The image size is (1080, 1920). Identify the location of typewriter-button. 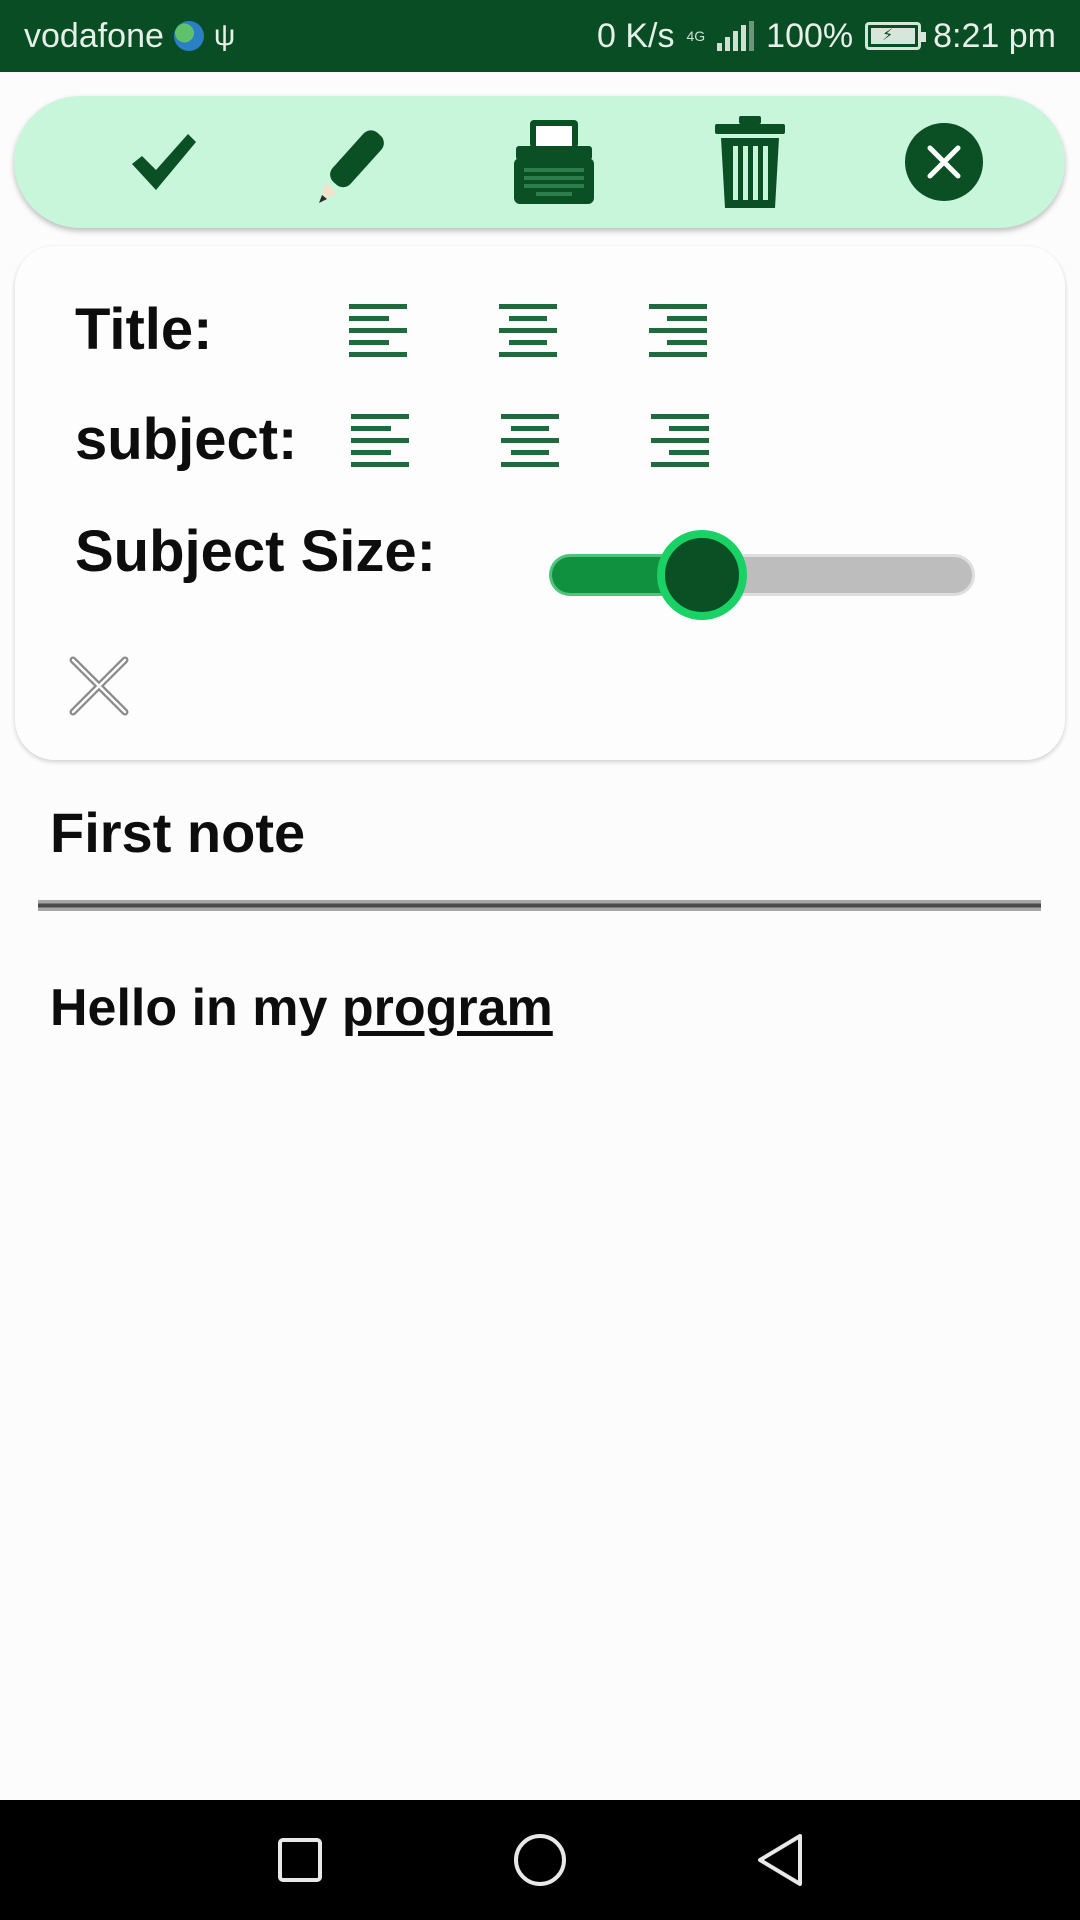
(554, 162).